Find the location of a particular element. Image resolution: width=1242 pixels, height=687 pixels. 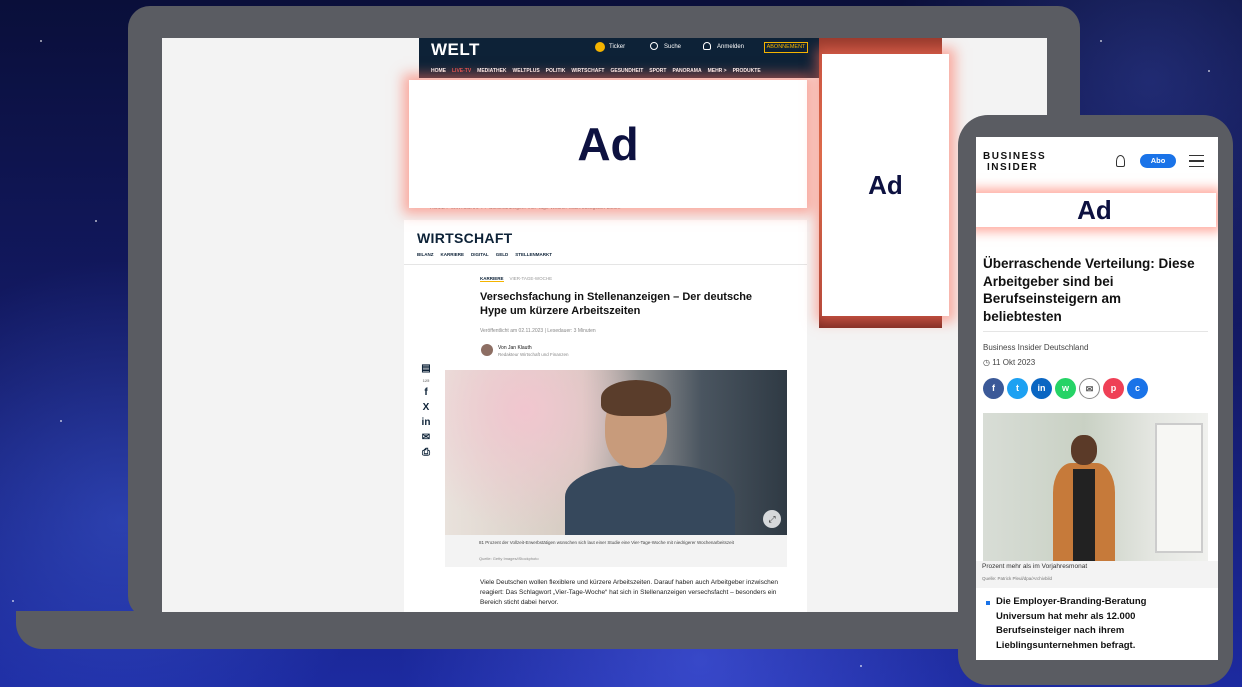

hero-image: ⤢ is located at coordinates (616, 452).